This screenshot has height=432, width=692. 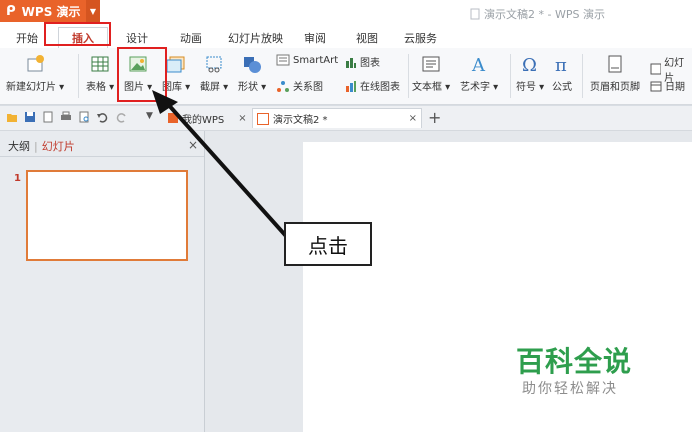 I want to click on pointer-arrow, so click(x=220, y=164).